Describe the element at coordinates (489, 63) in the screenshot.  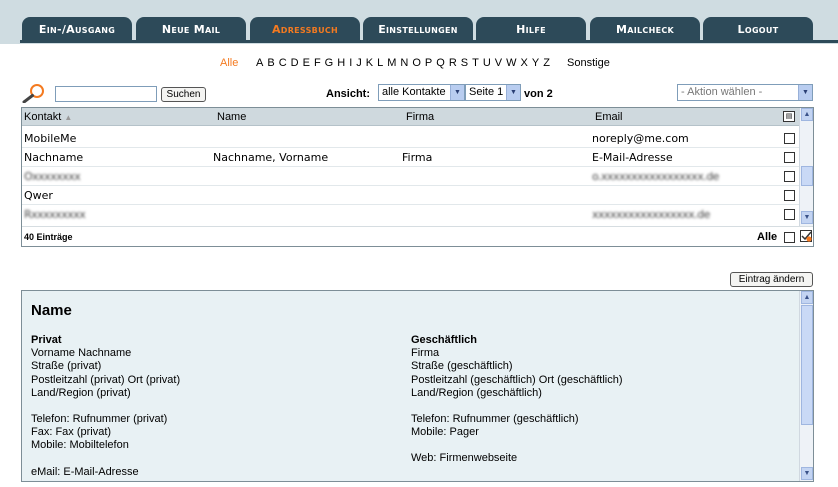
I see `letter-link-u: U` at that location.